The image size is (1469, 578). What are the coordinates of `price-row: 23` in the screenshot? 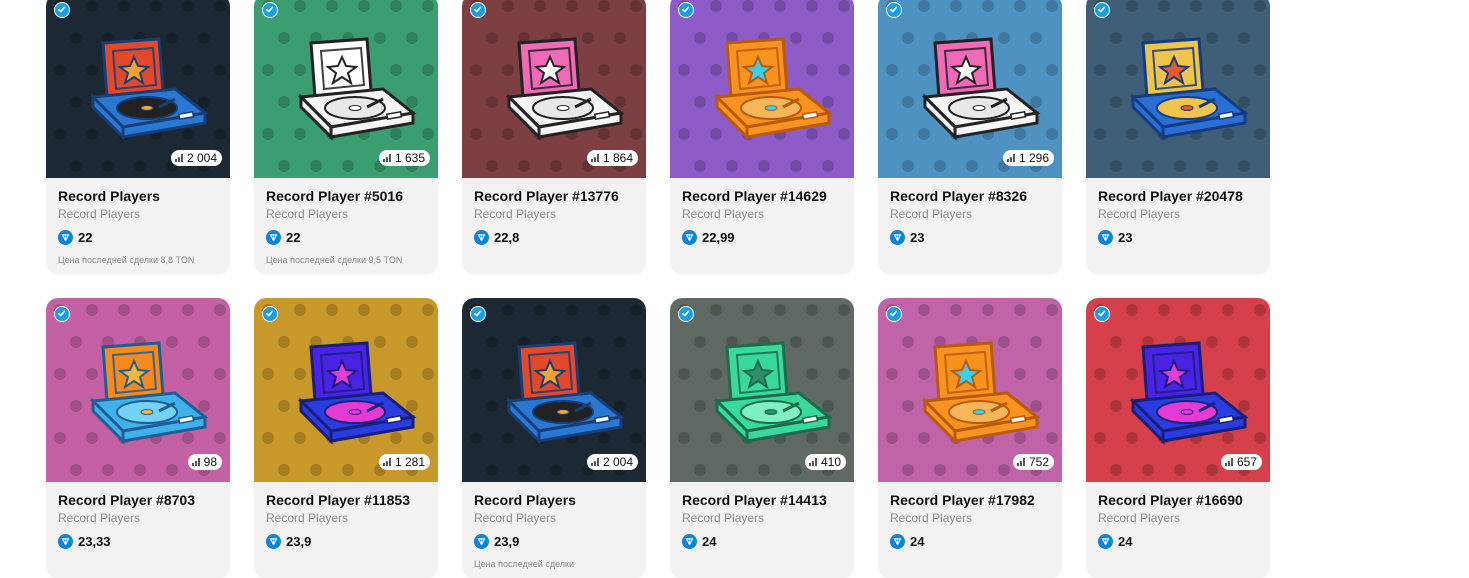 It's located at (1178, 237).